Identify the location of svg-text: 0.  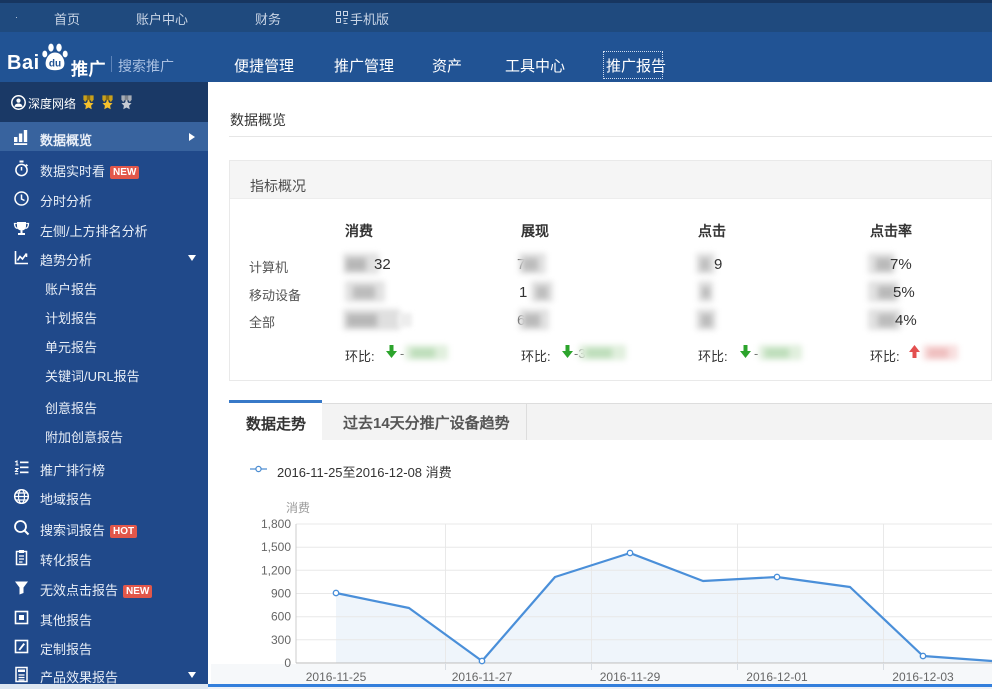
(287, 663).